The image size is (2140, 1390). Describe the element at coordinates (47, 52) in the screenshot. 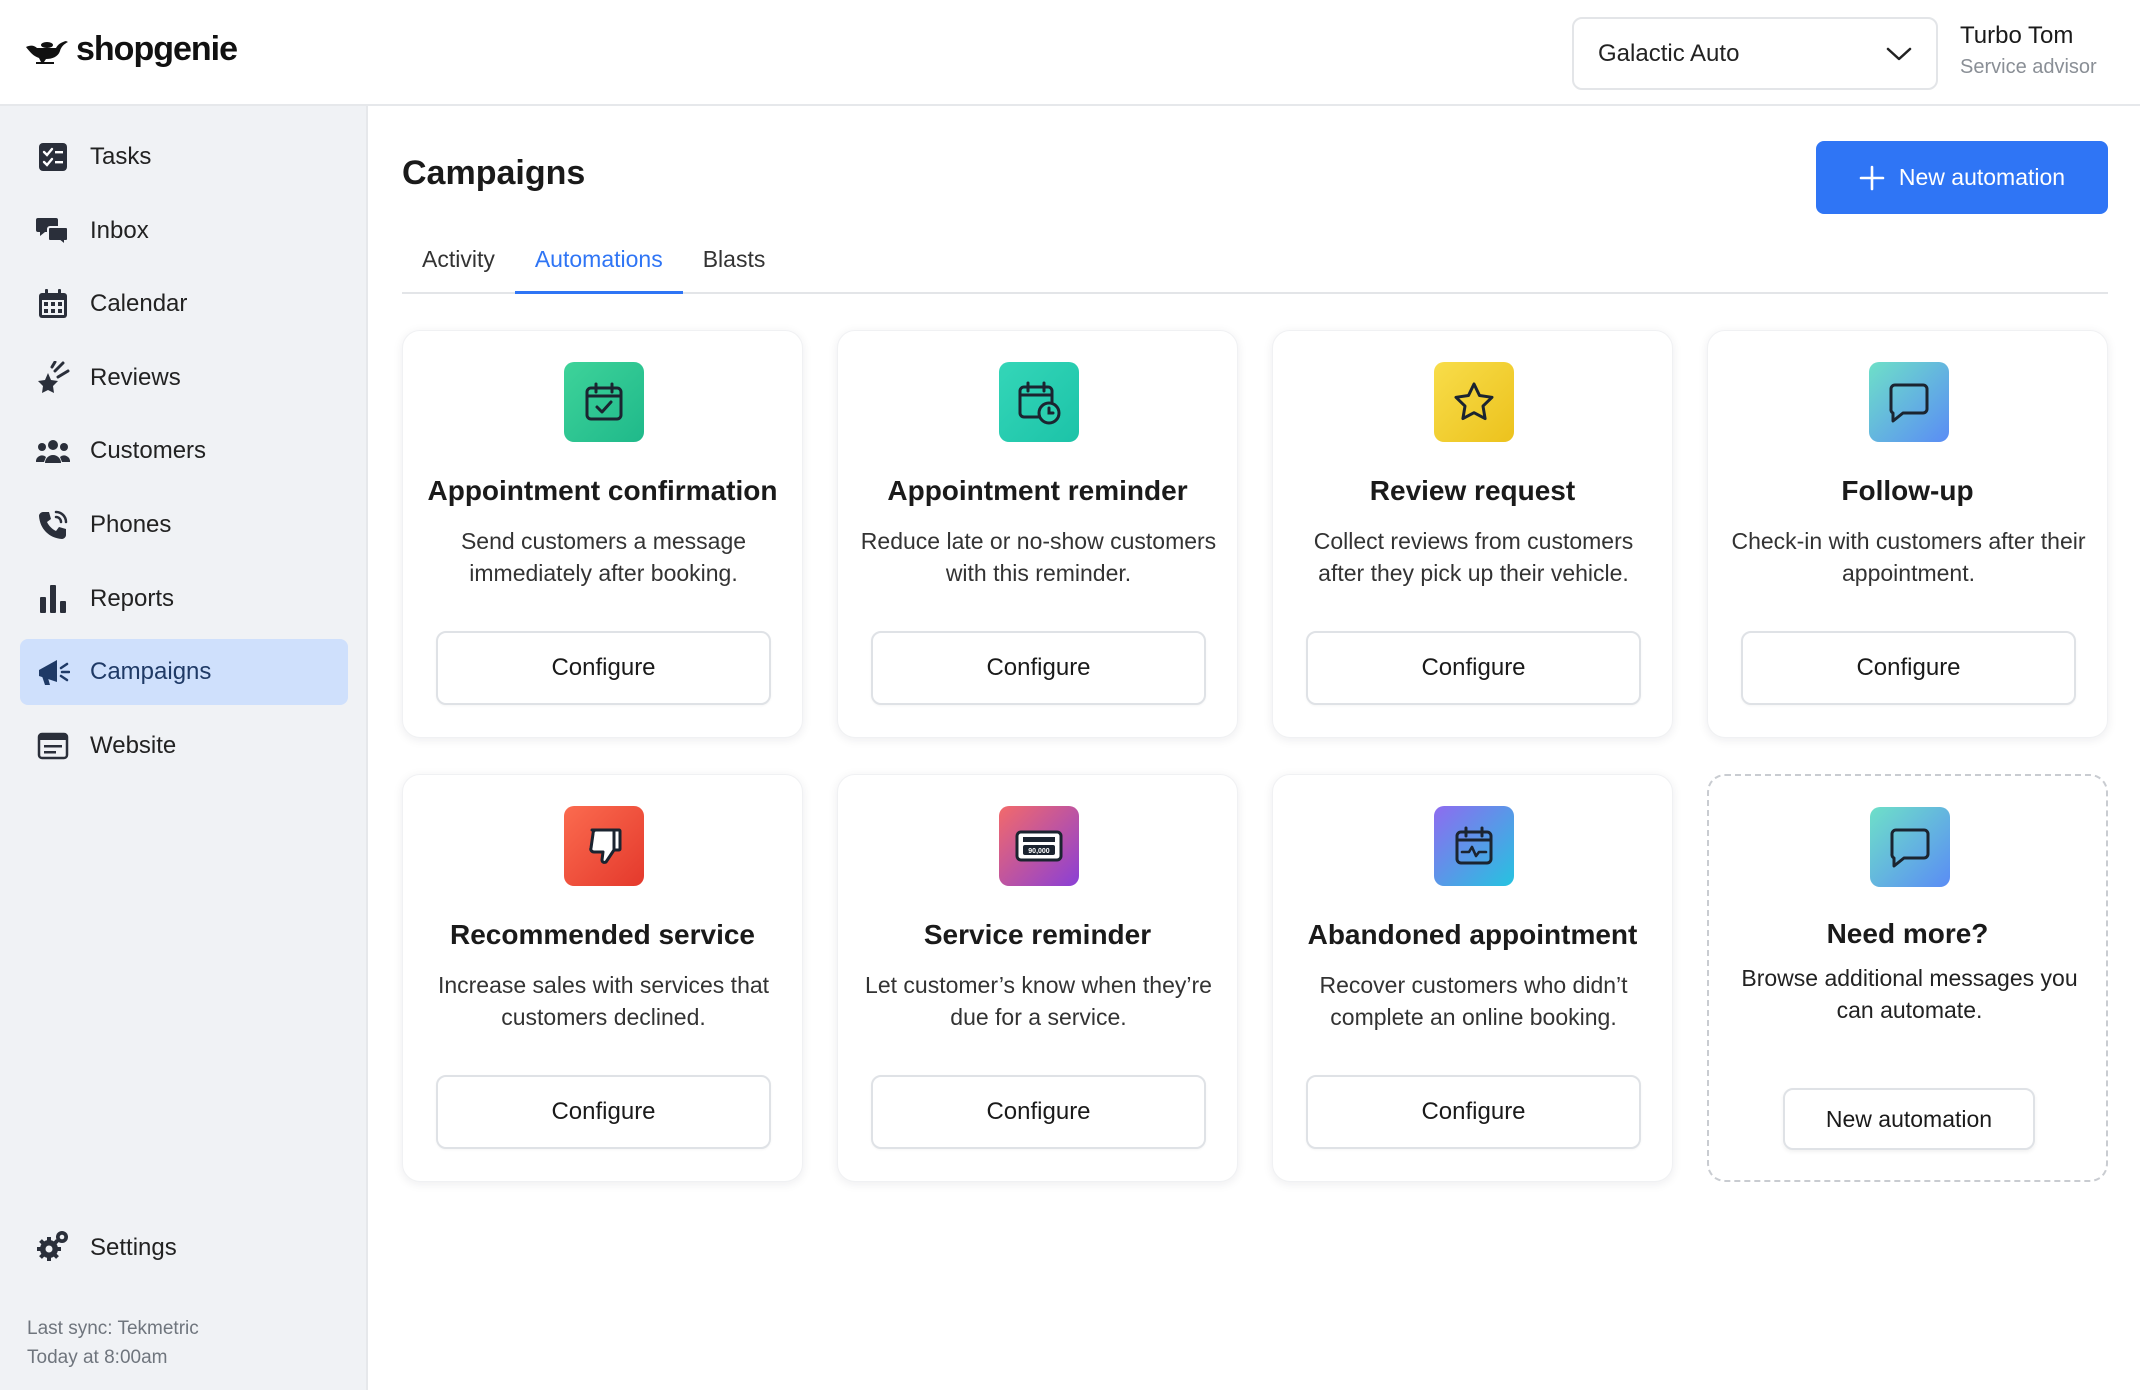

I see `genie-lamp-icon` at that location.